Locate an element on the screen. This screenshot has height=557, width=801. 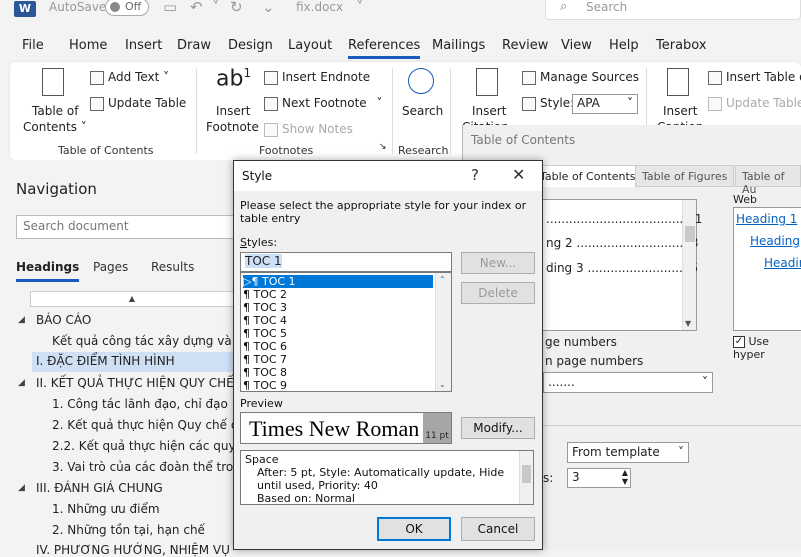
insert-caption-label-1: Insert is located at coordinates (680, 111).